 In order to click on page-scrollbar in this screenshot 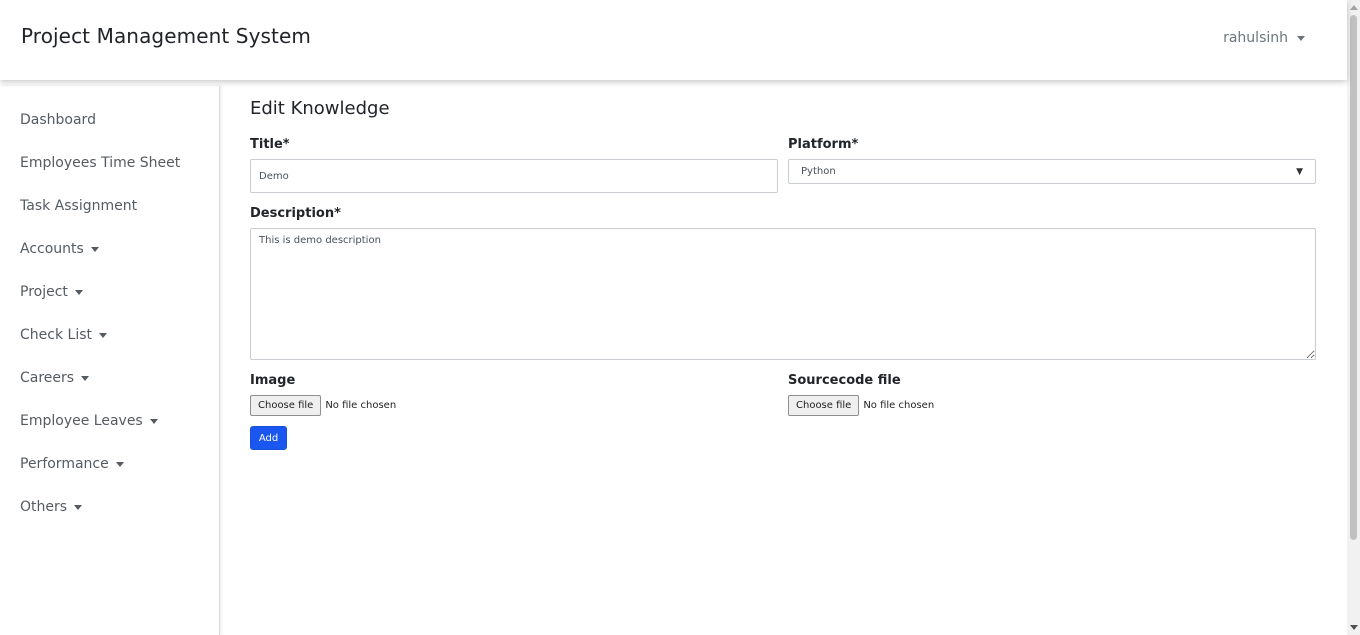, I will do `click(1353, 317)`.